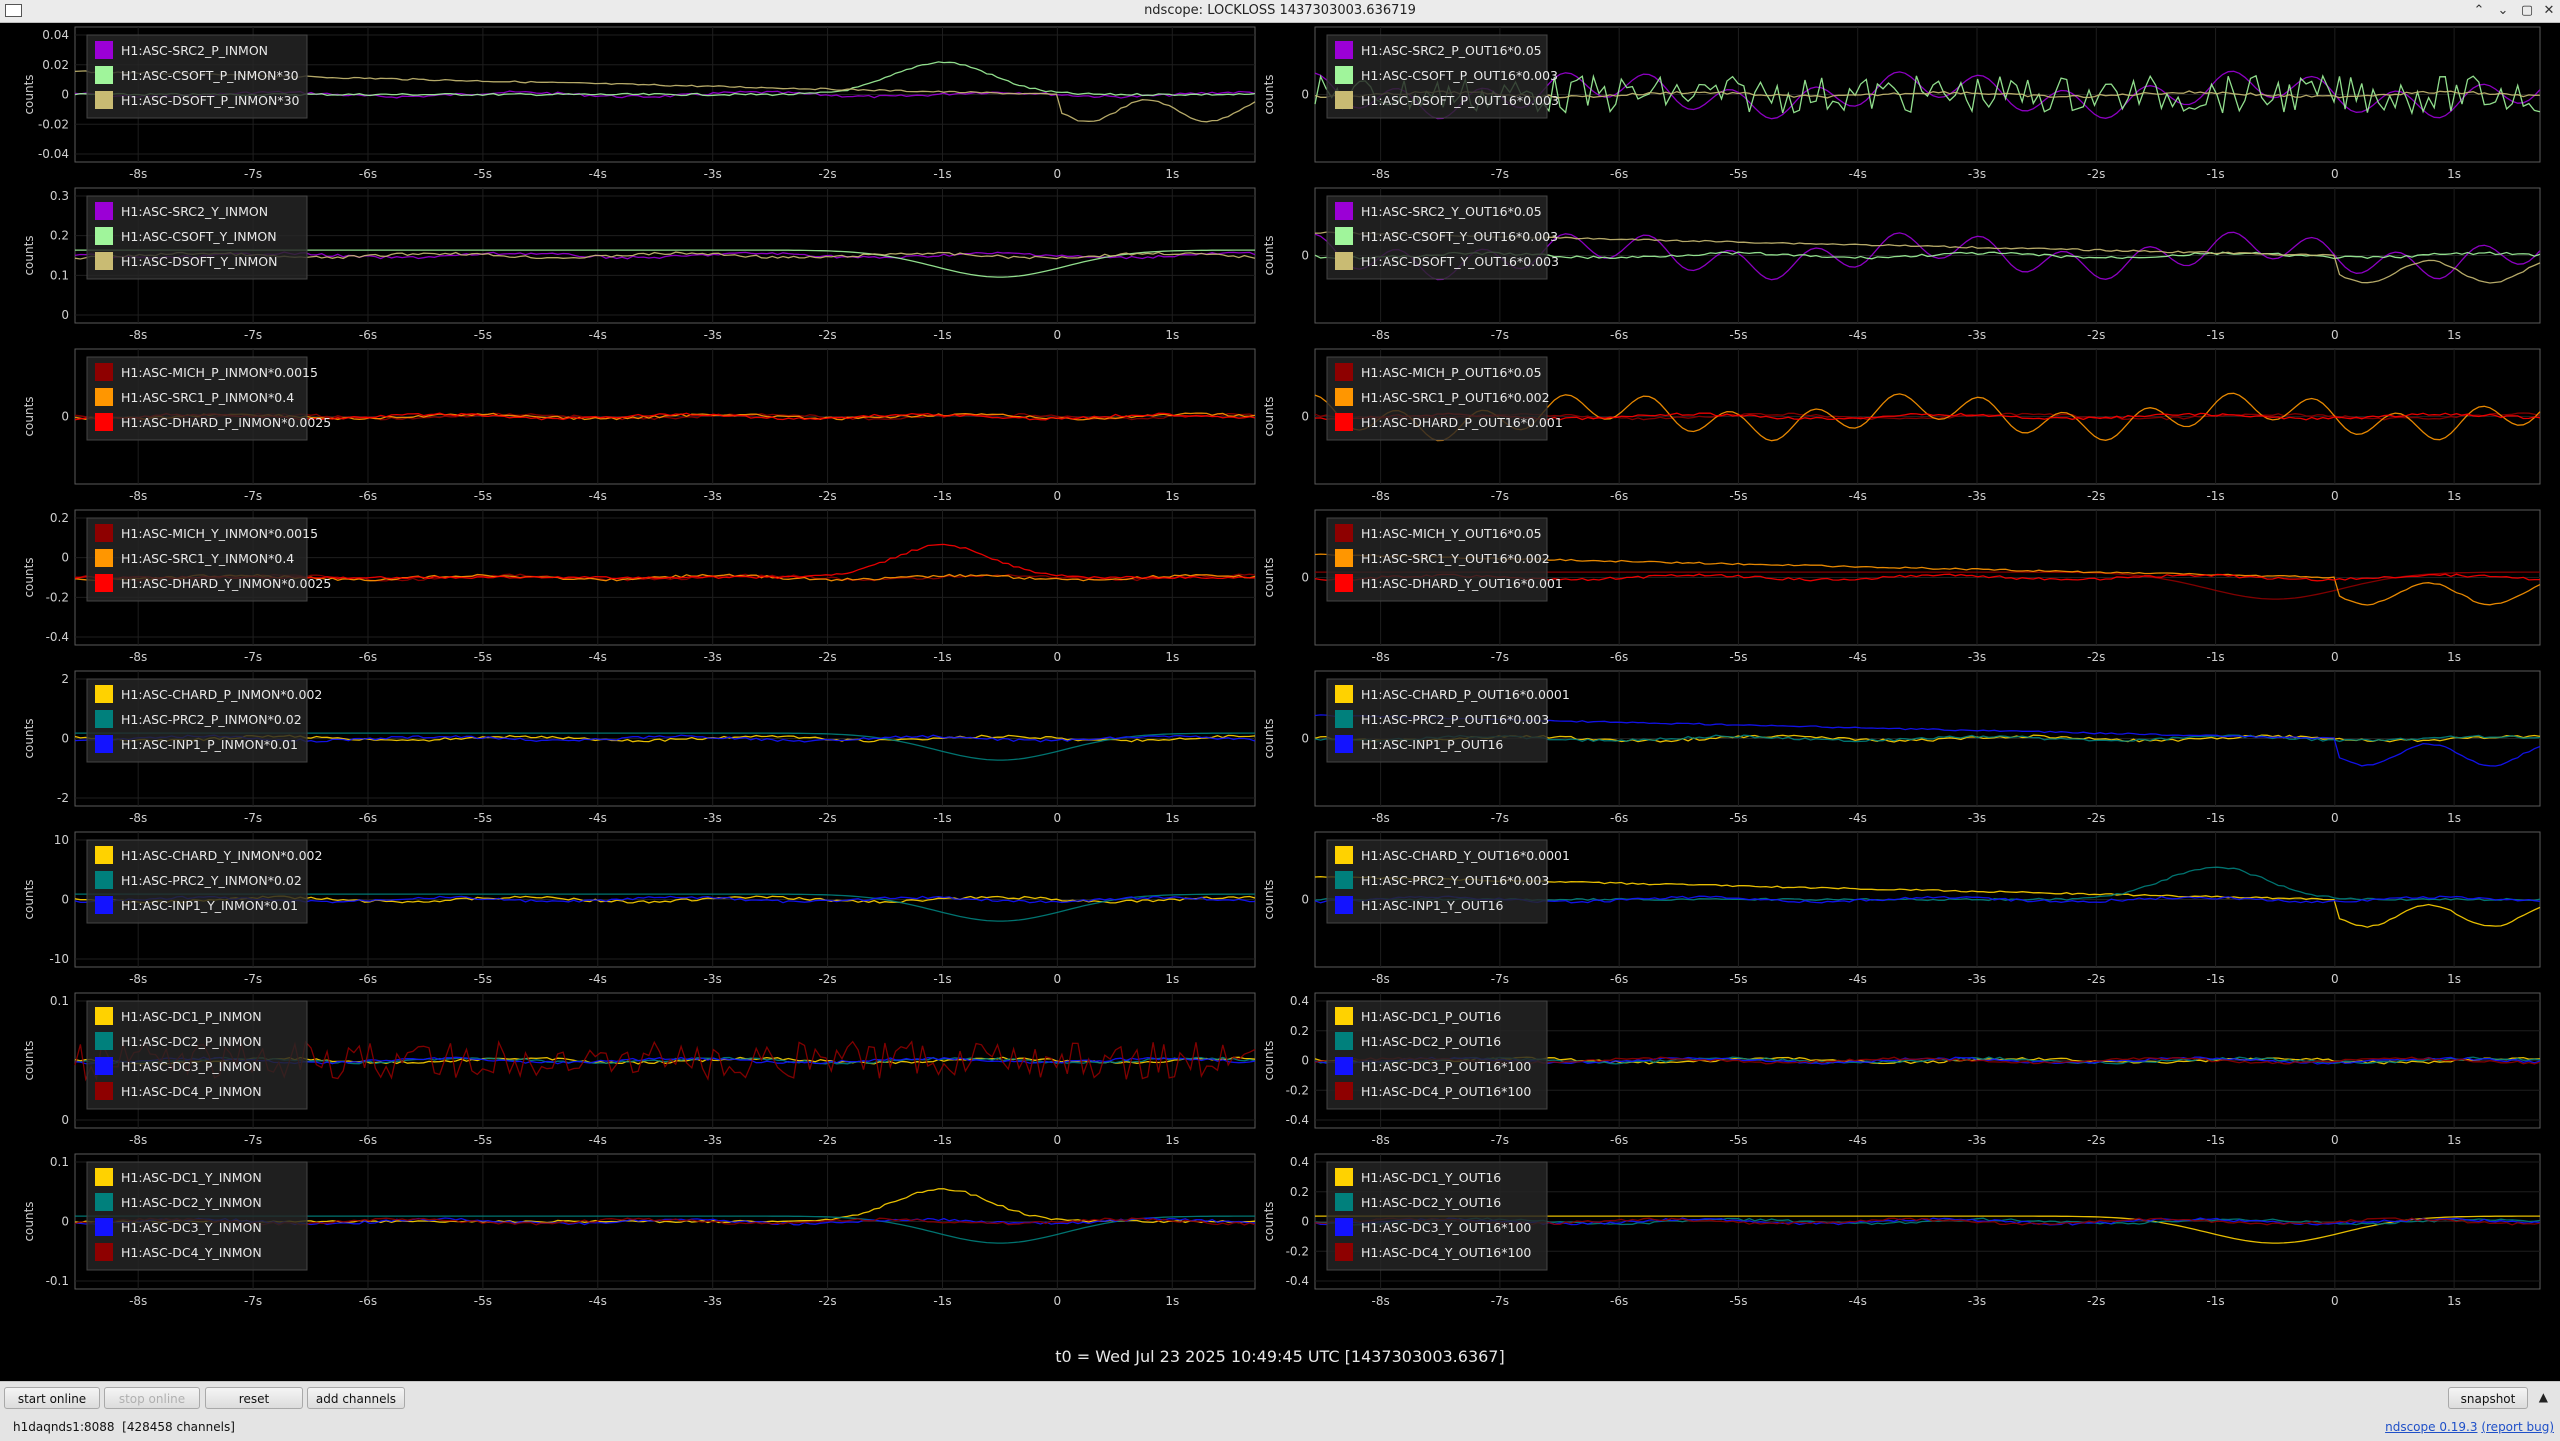  I want to click on y-tick-label: -0.2, so click(1297, 1090).